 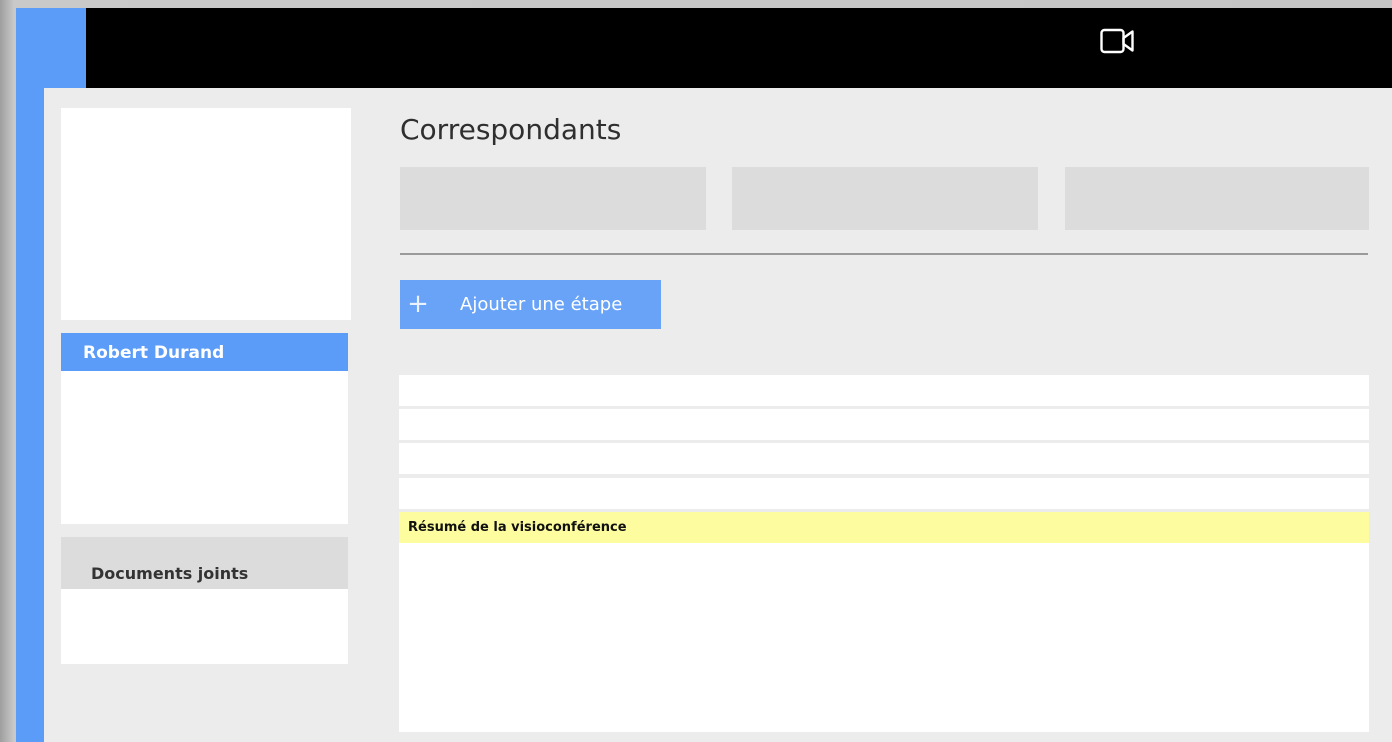 What do you see at coordinates (541, 304) in the screenshot?
I see `add-step-label: Ajouter une étape` at bounding box center [541, 304].